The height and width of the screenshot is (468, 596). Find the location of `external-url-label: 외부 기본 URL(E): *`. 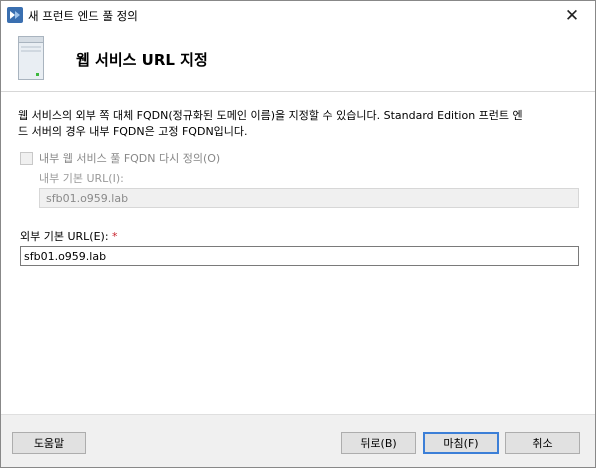

external-url-label: 외부 기본 URL(E): * is located at coordinates (69, 236).